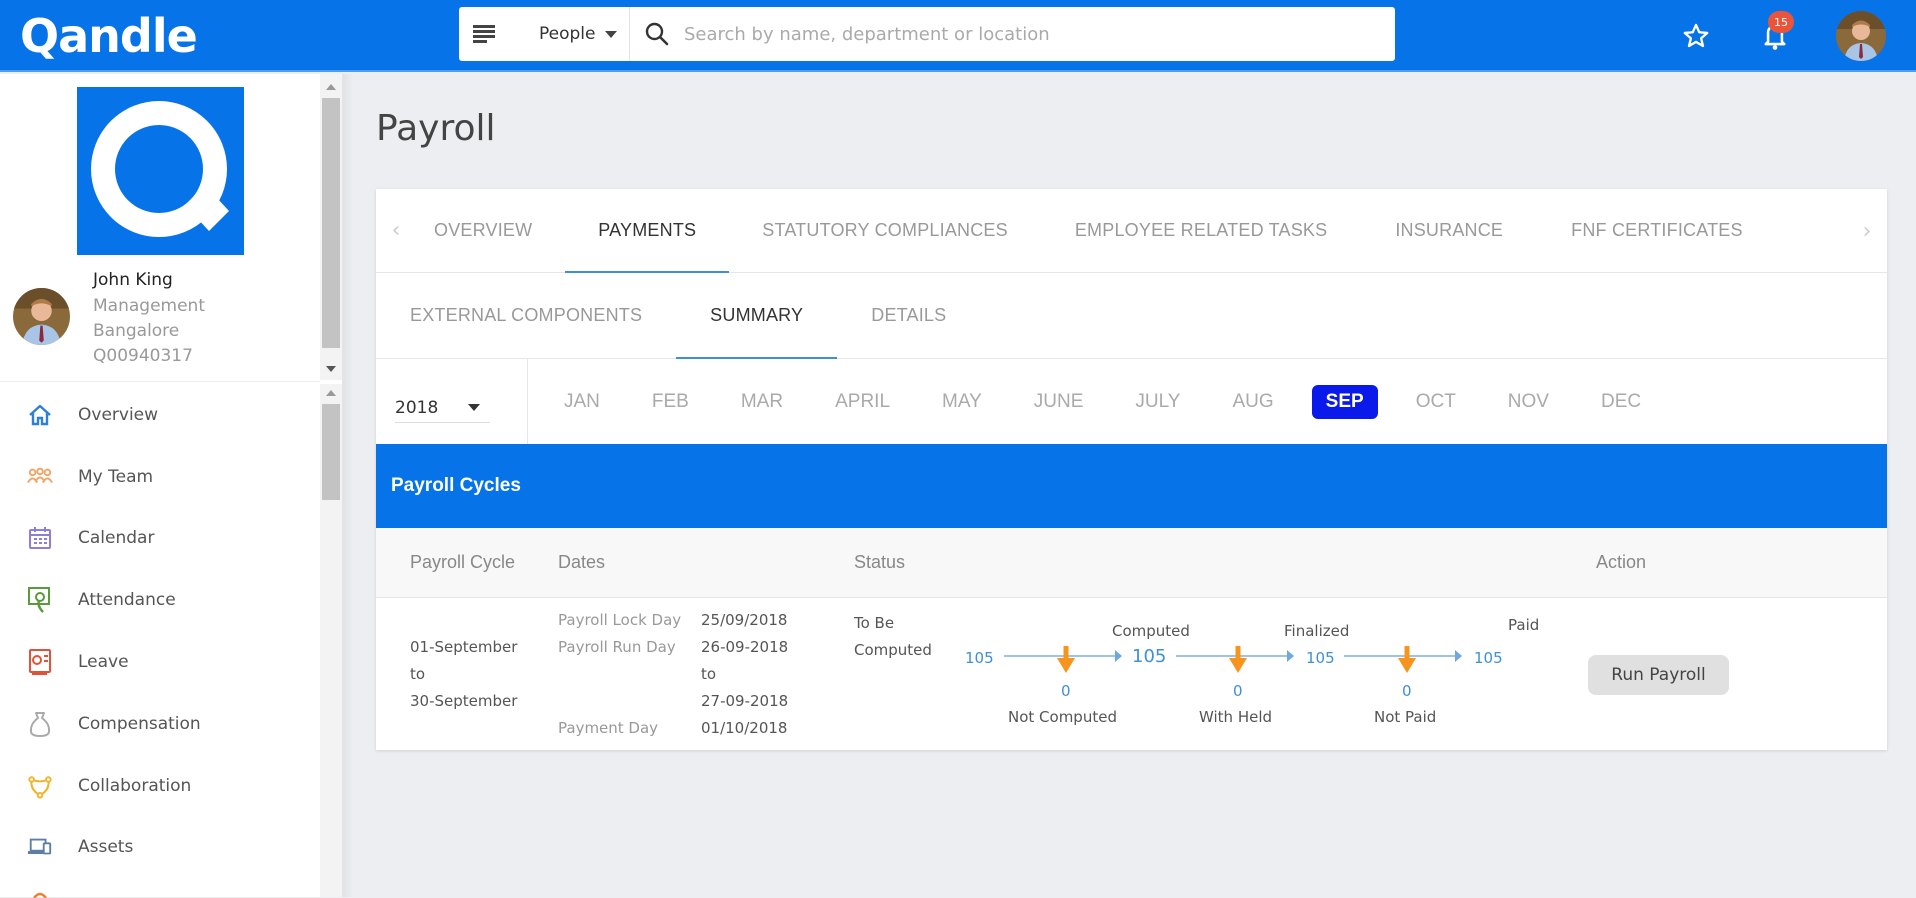 This screenshot has width=1916, height=898. I want to click on month-dec: DEC, so click(1621, 402).